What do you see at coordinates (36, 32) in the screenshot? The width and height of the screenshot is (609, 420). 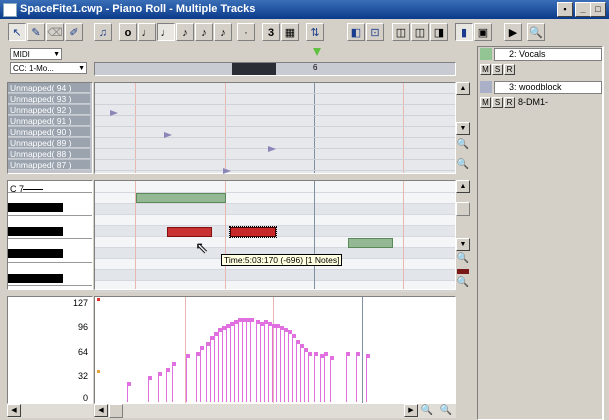 I see `draw-tool-icon: ✎` at bounding box center [36, 32].